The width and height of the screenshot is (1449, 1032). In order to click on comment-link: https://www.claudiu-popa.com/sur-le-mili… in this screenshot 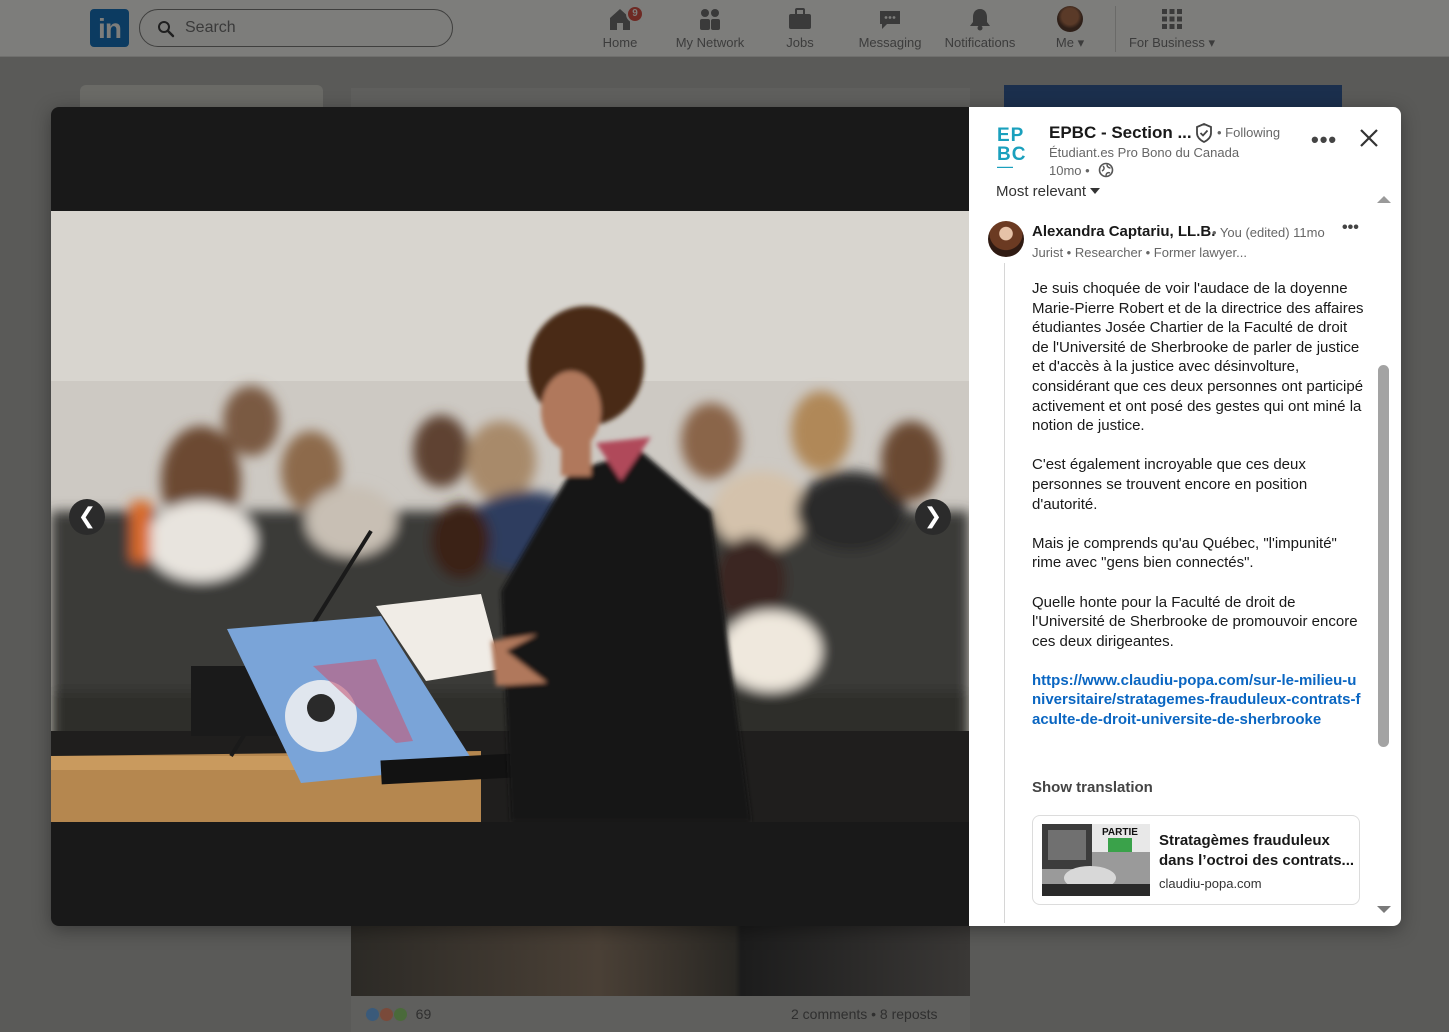, I will do `click(1198, 700)`.